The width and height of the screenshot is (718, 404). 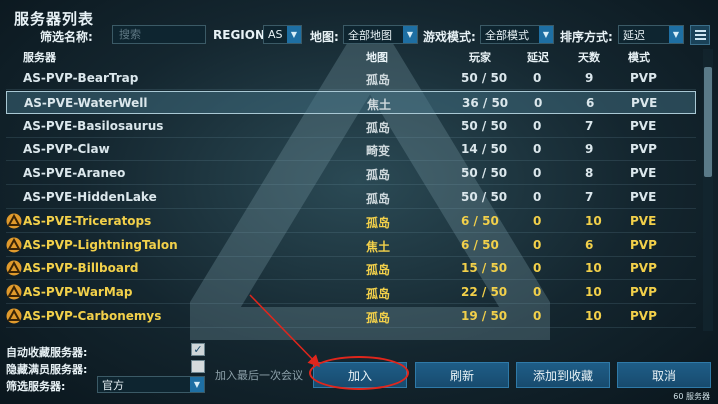 I want to click on scrollbar-thumb, so click(x=708, y=122).